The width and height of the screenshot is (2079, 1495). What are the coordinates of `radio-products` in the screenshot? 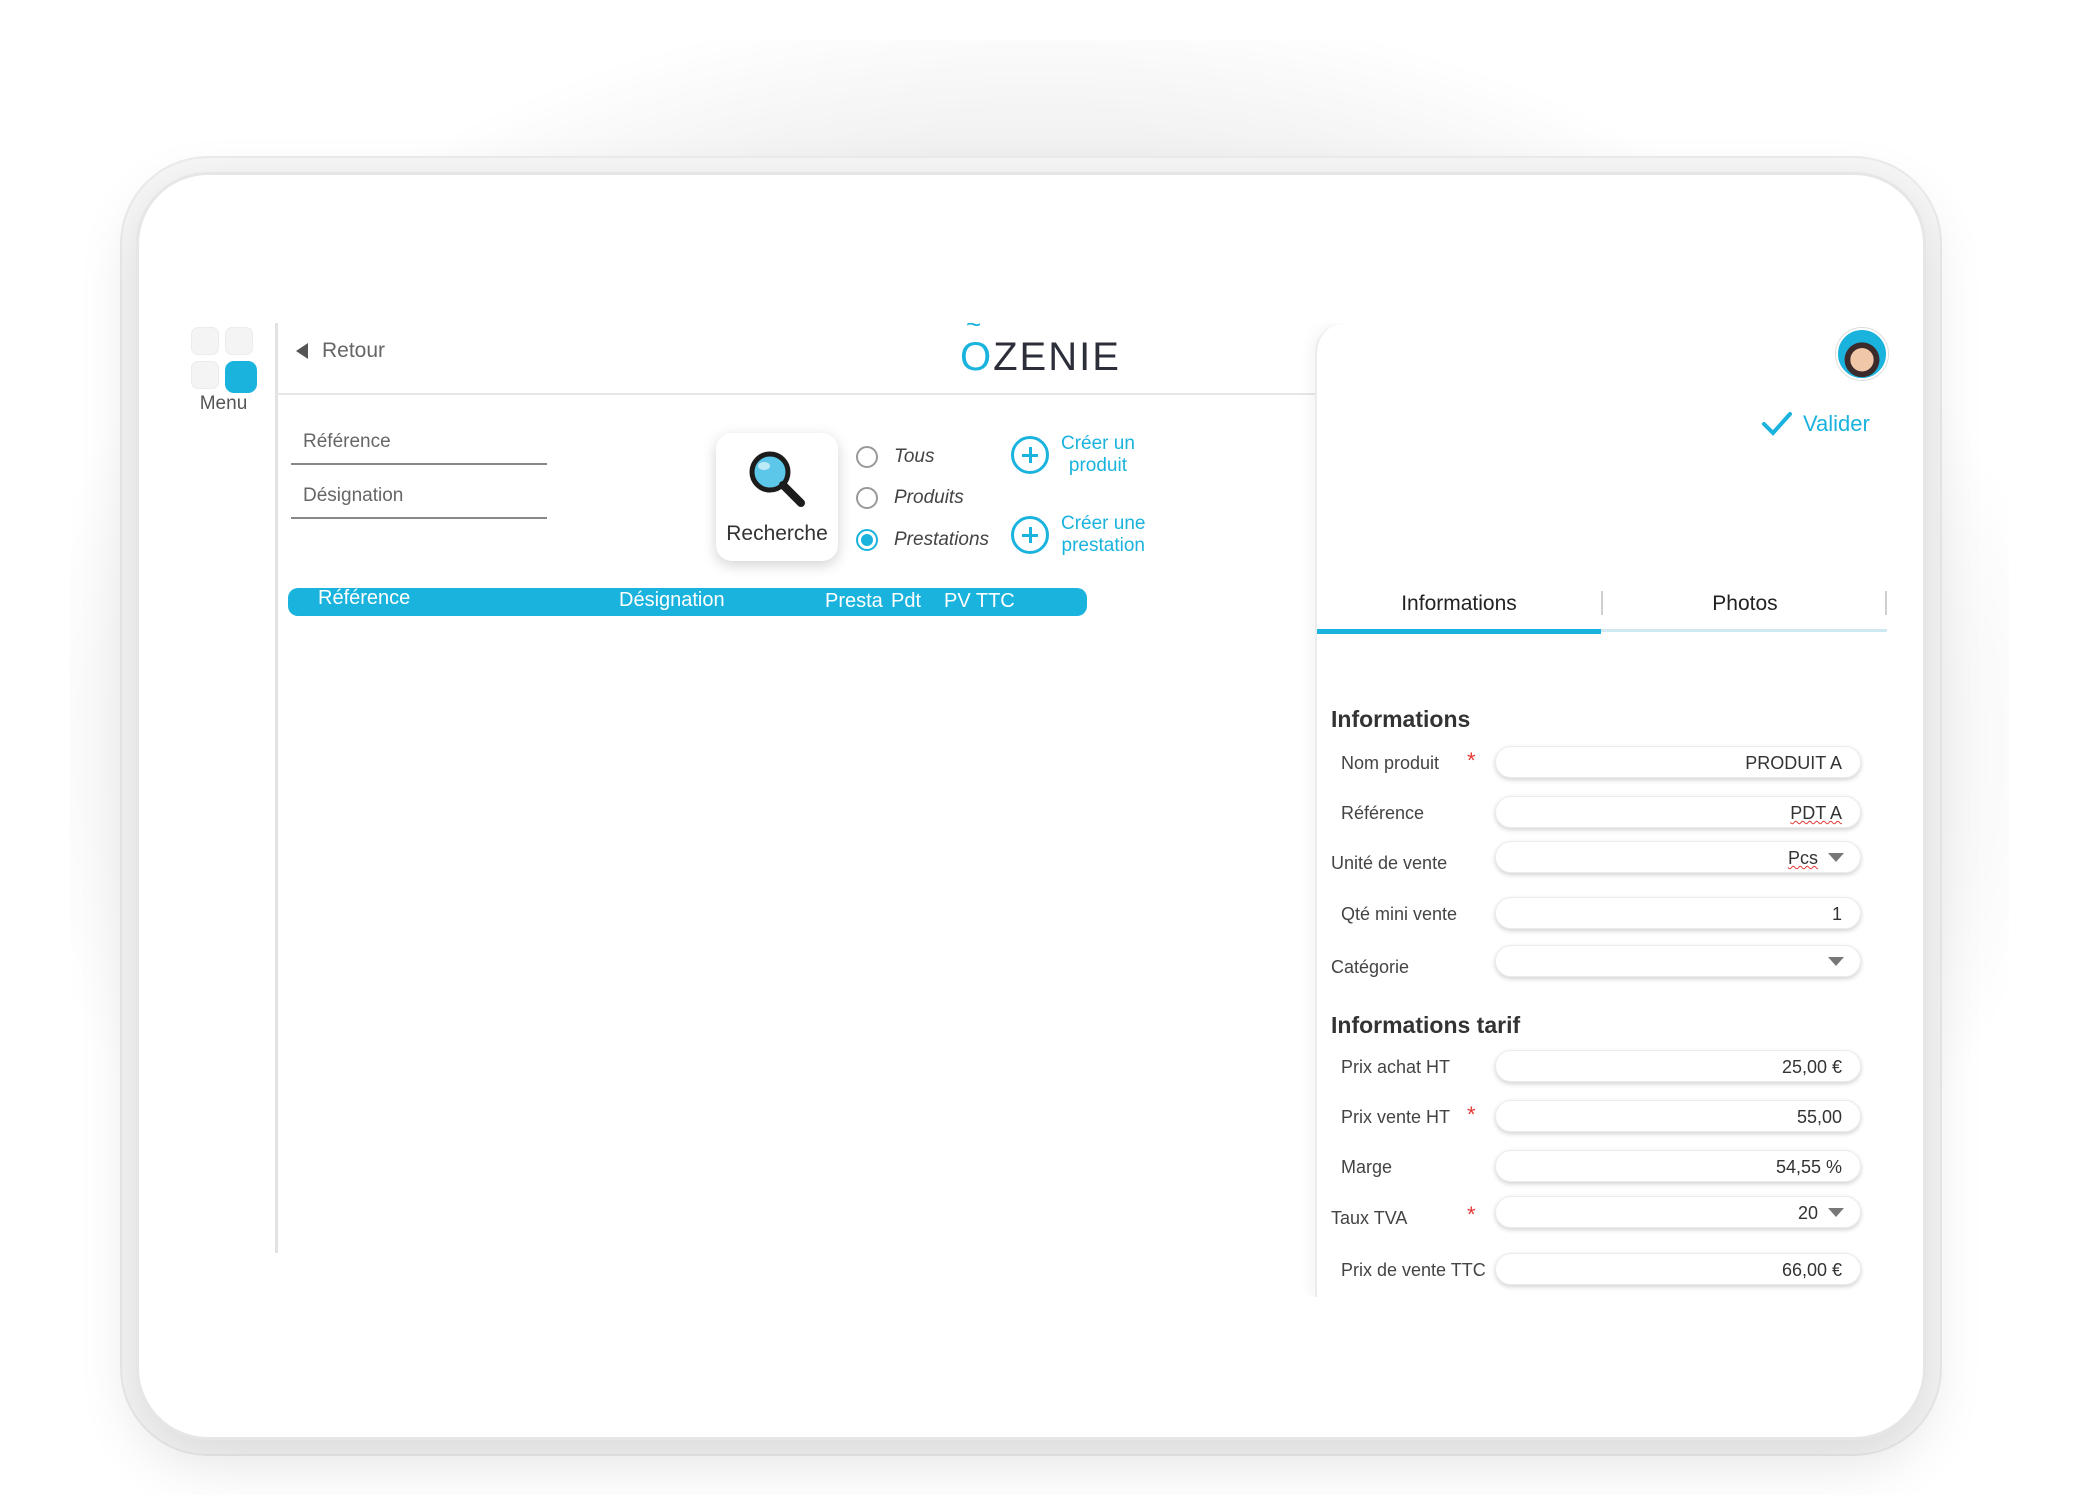 It's located at (867, 498).